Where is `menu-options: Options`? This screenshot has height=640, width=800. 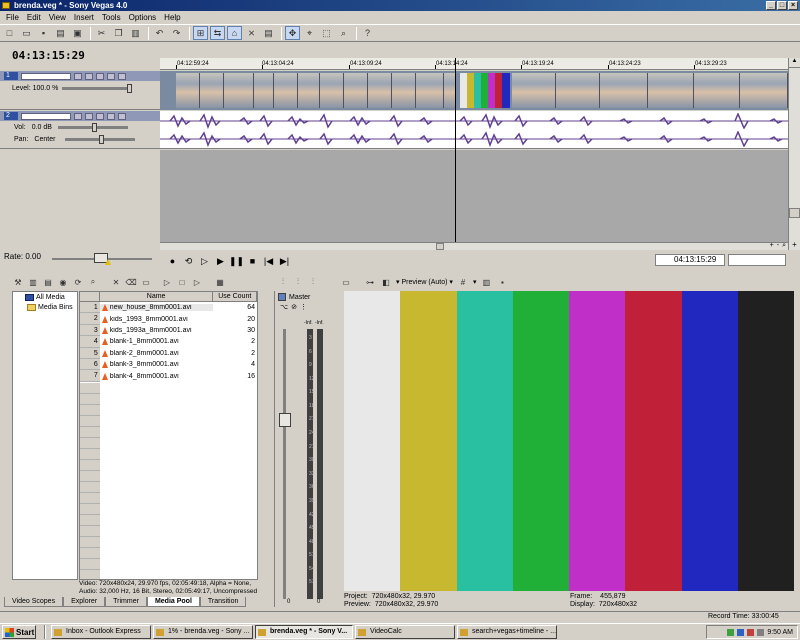
menu-options: Options is located at coordinates (143, 17).